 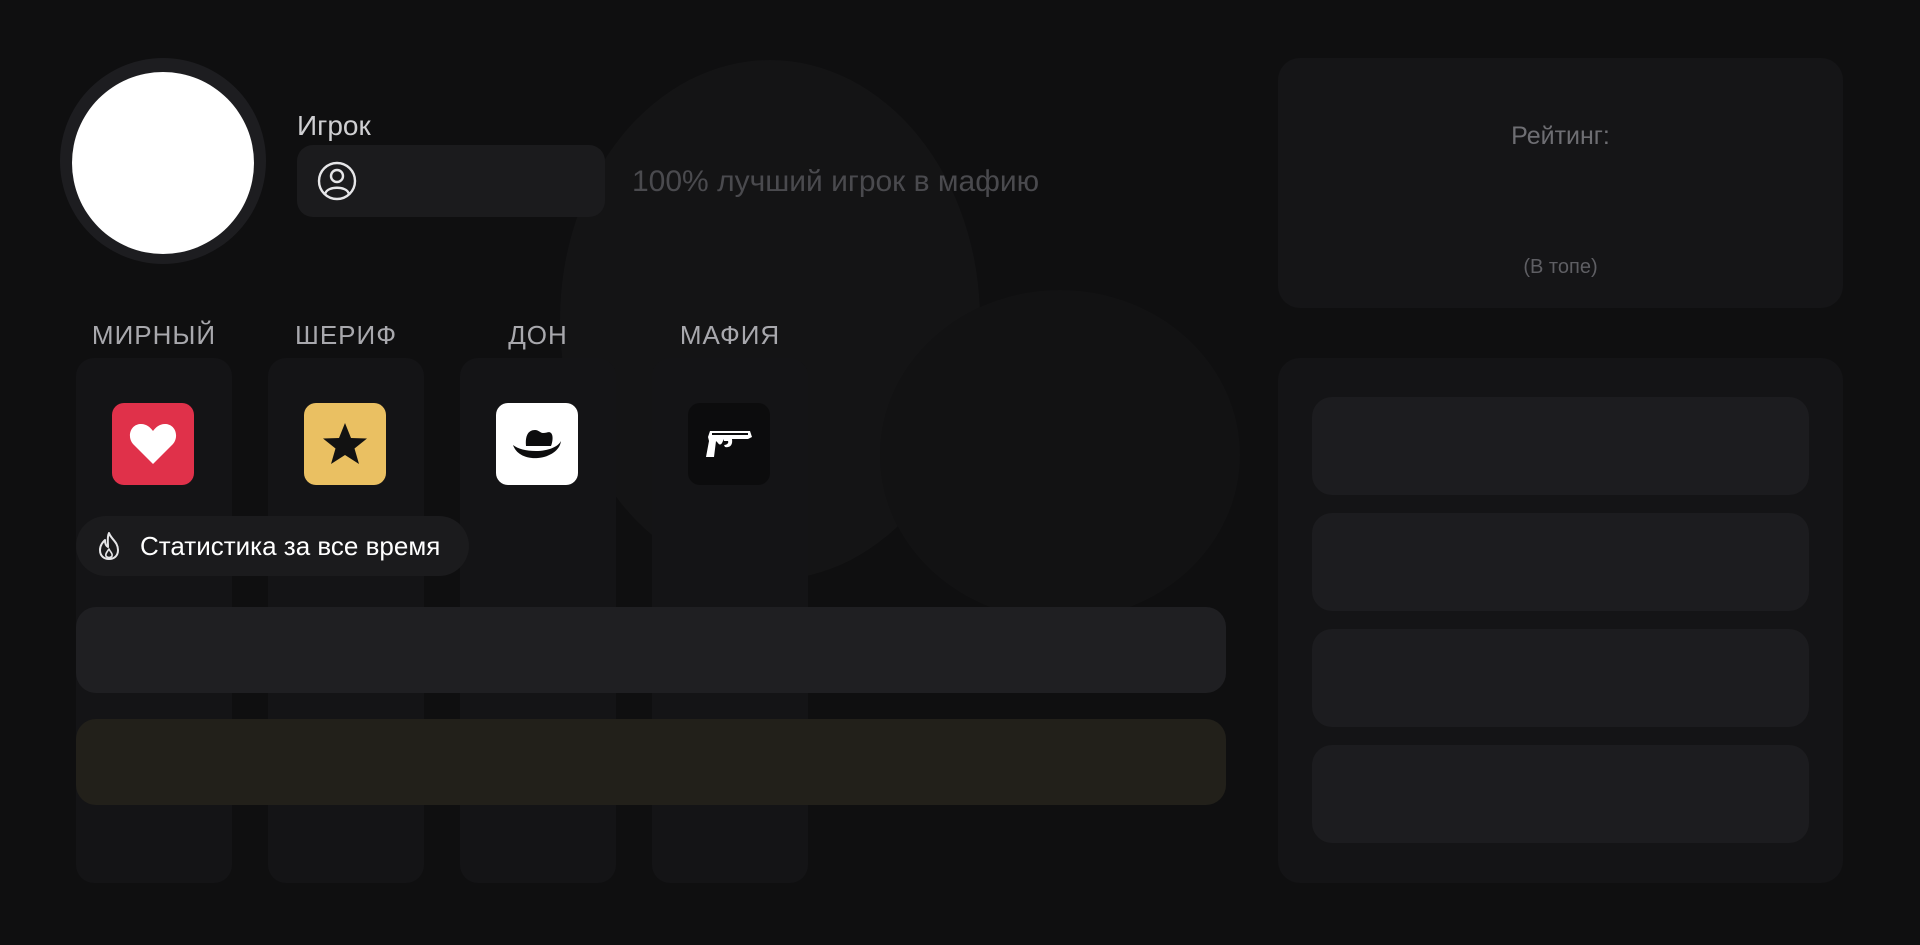 I want to click on background-decoration, so click(x=1060, y=455).